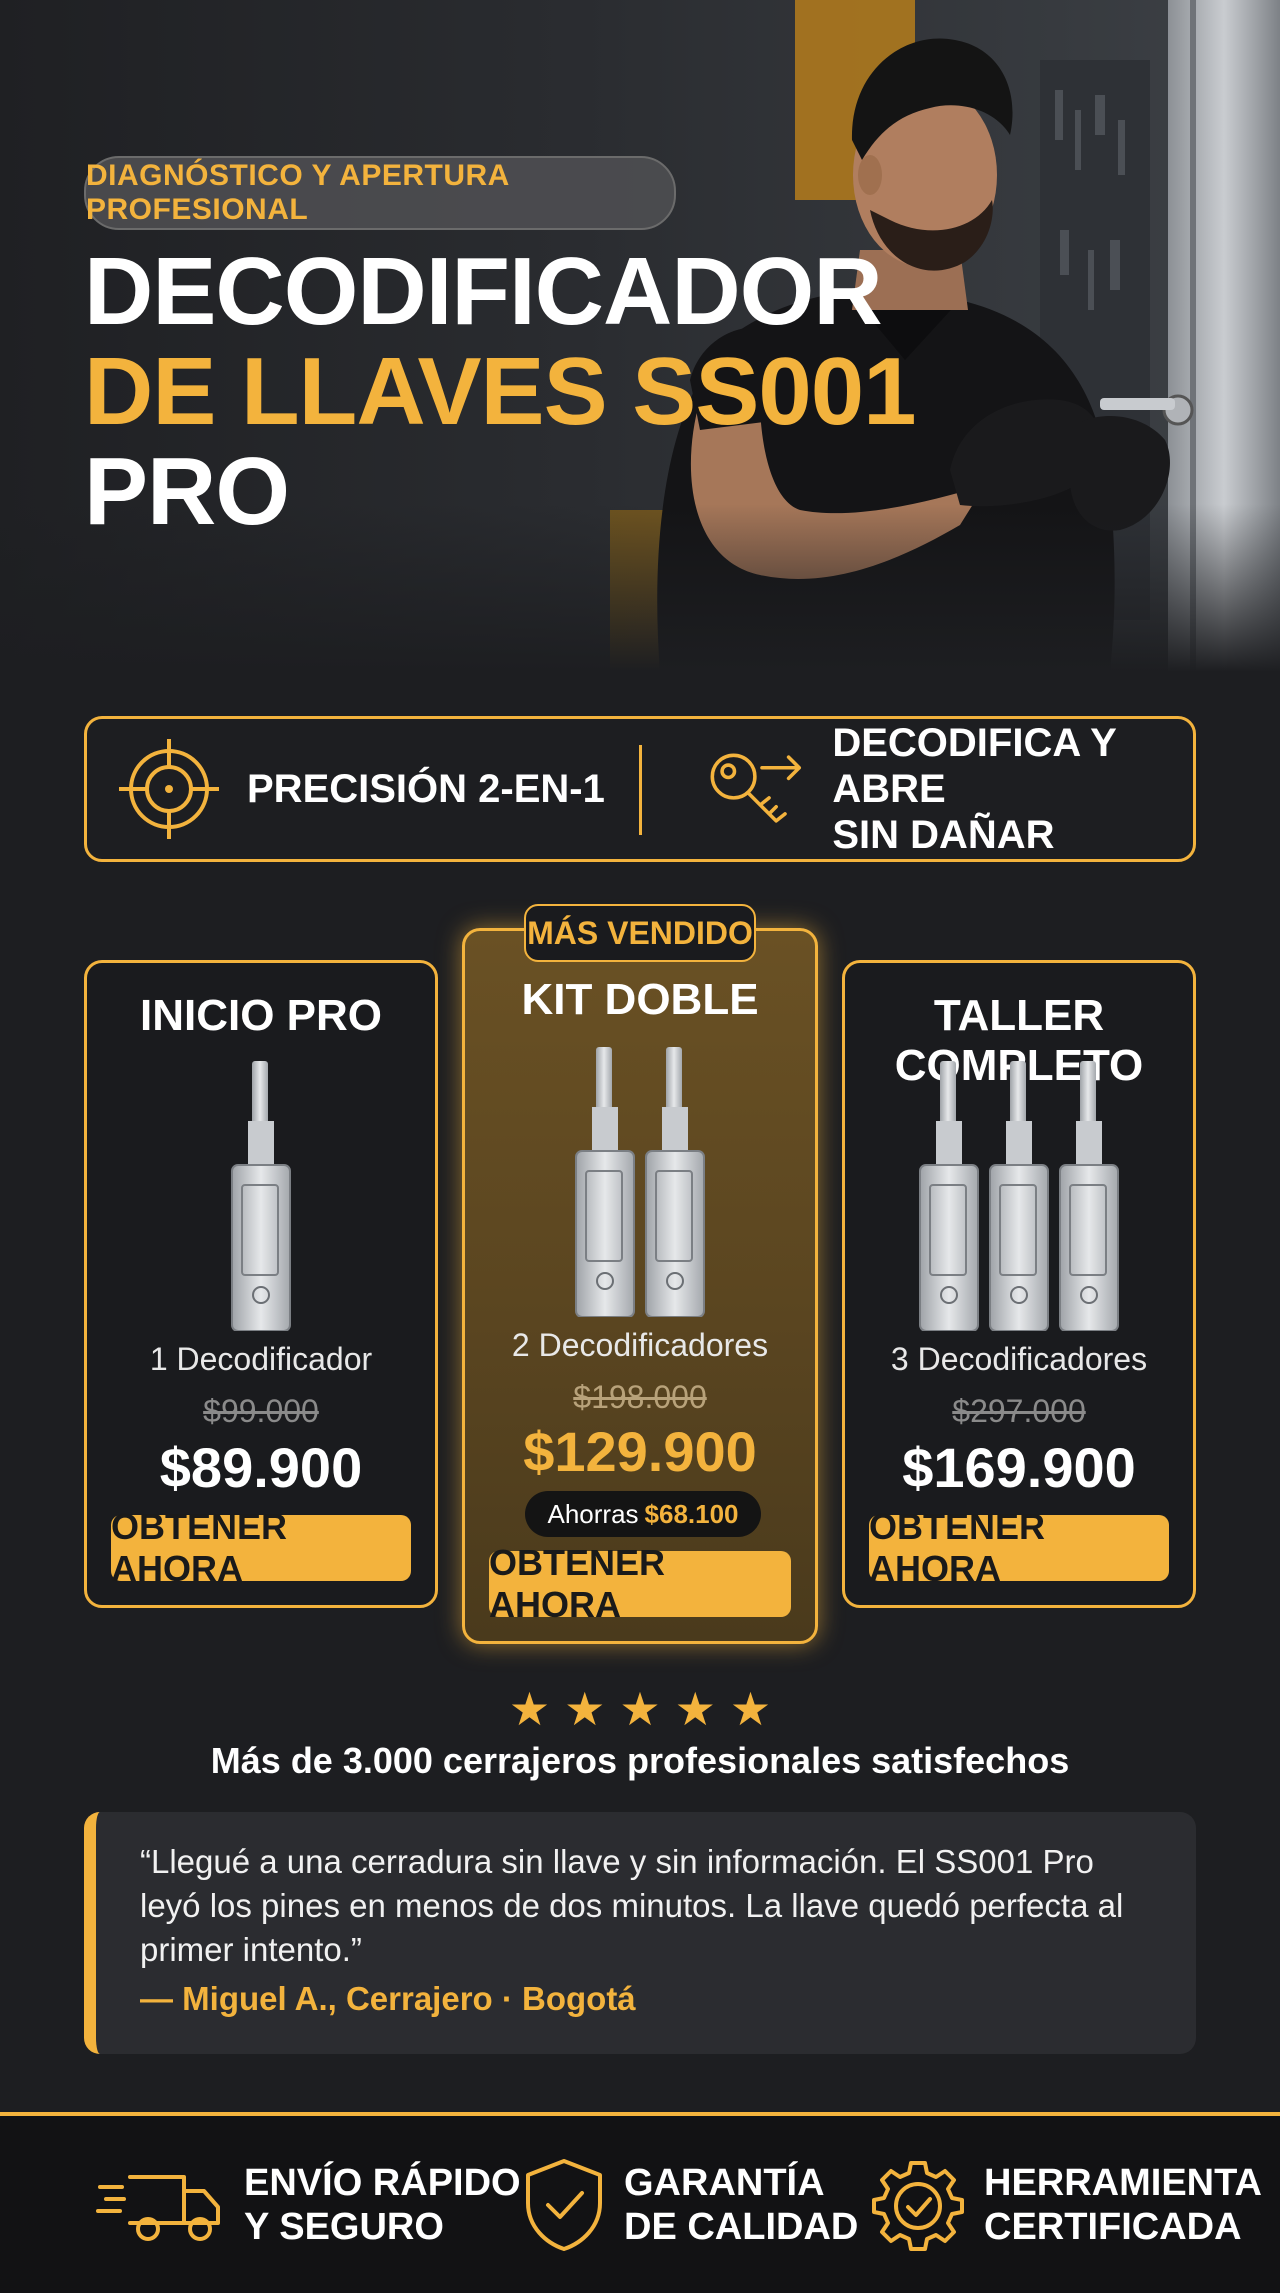 The height and width of the screenshot is (2293, 1280). Describe the element at coordinates (974, 766) in the screenshot. I see `feature-no-damage-line-1: DECODIFICA Y ABRE` at that location.